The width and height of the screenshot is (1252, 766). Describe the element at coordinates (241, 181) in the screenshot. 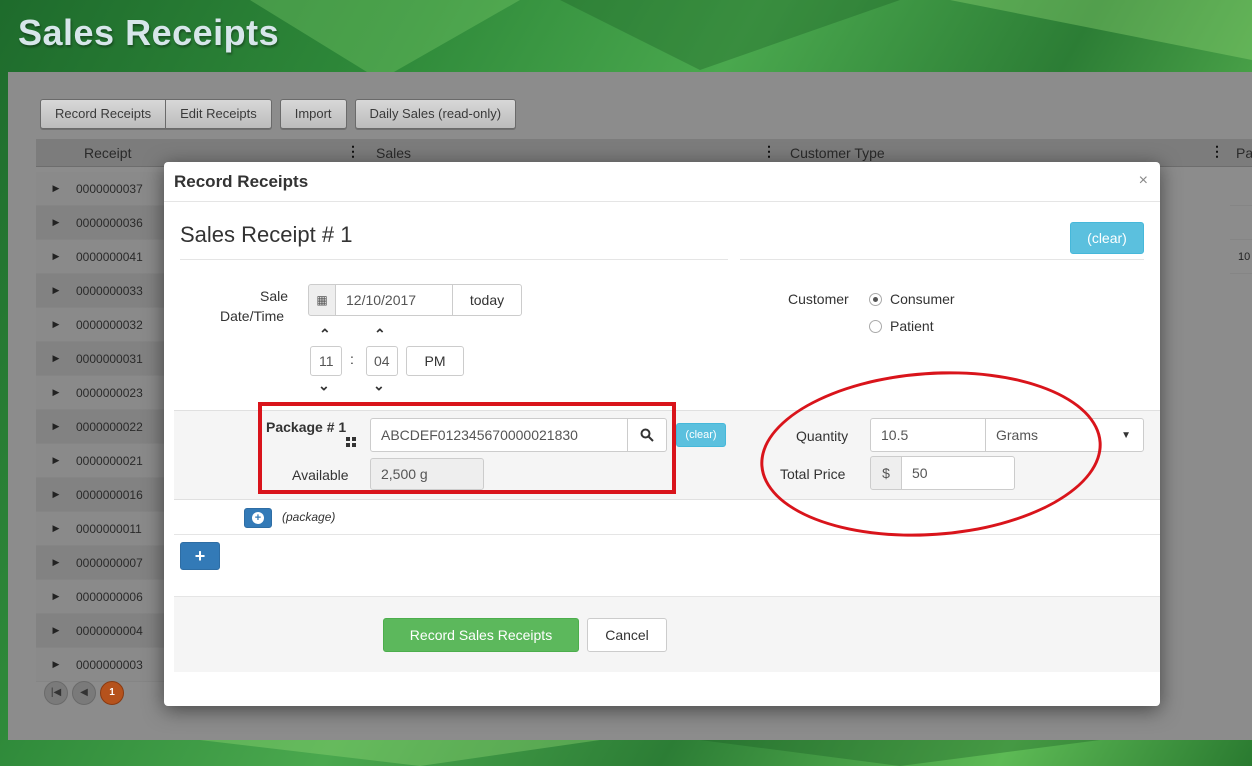

I see `modal-title: Record Receipts` at that location.